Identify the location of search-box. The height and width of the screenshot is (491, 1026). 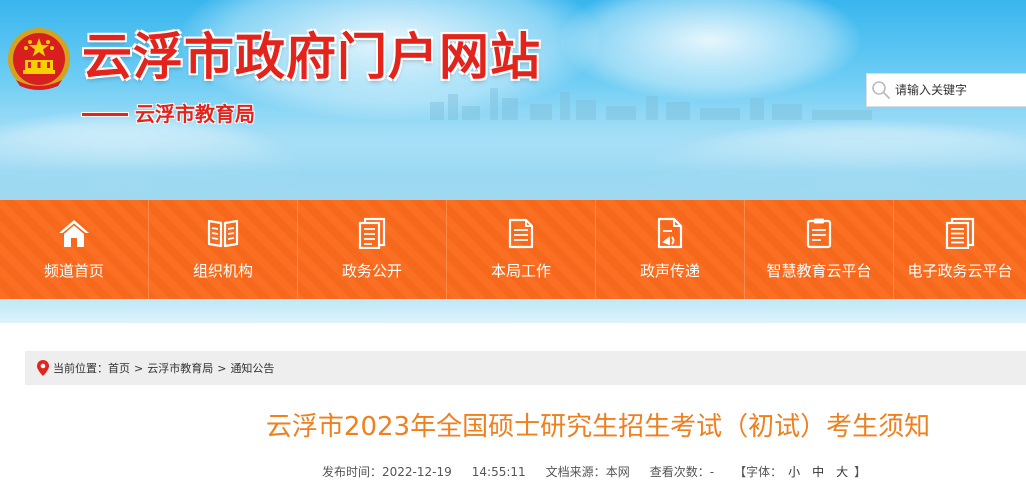
(946, 90).